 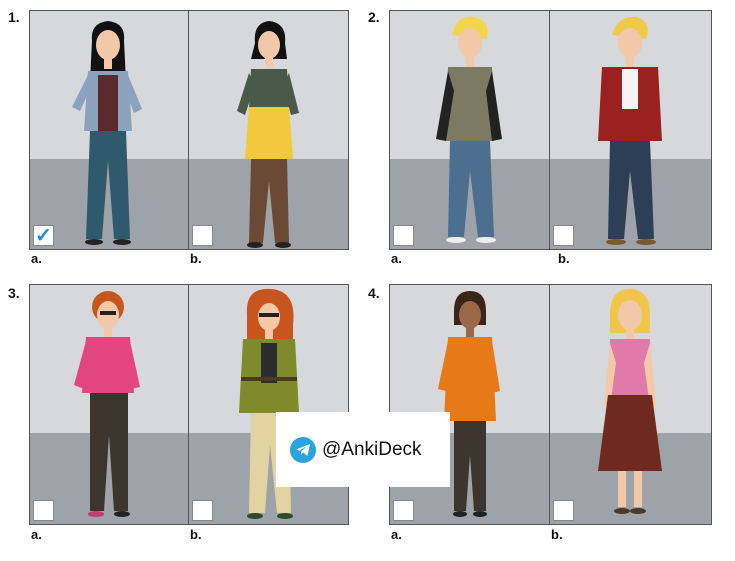 What do you see at coordinates (36, 258) in the screenshot?
I see `option-label-1a: a.` at bounding box center [36, 258].